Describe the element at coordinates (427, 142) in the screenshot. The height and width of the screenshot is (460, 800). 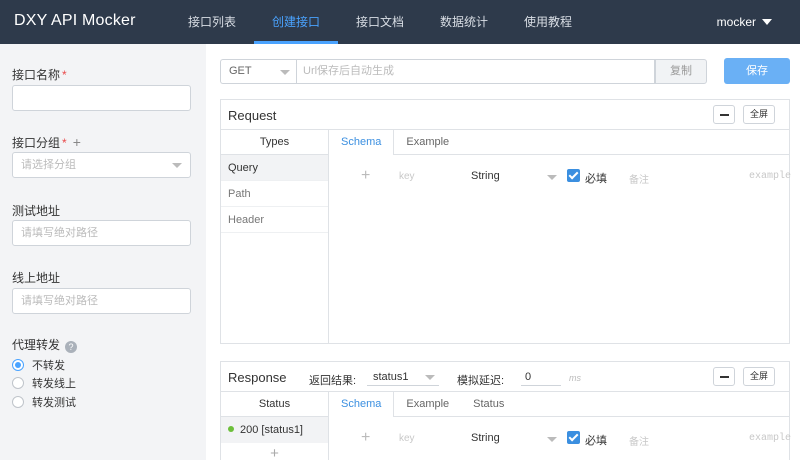
I see `tab-request-example: Example` at that location.